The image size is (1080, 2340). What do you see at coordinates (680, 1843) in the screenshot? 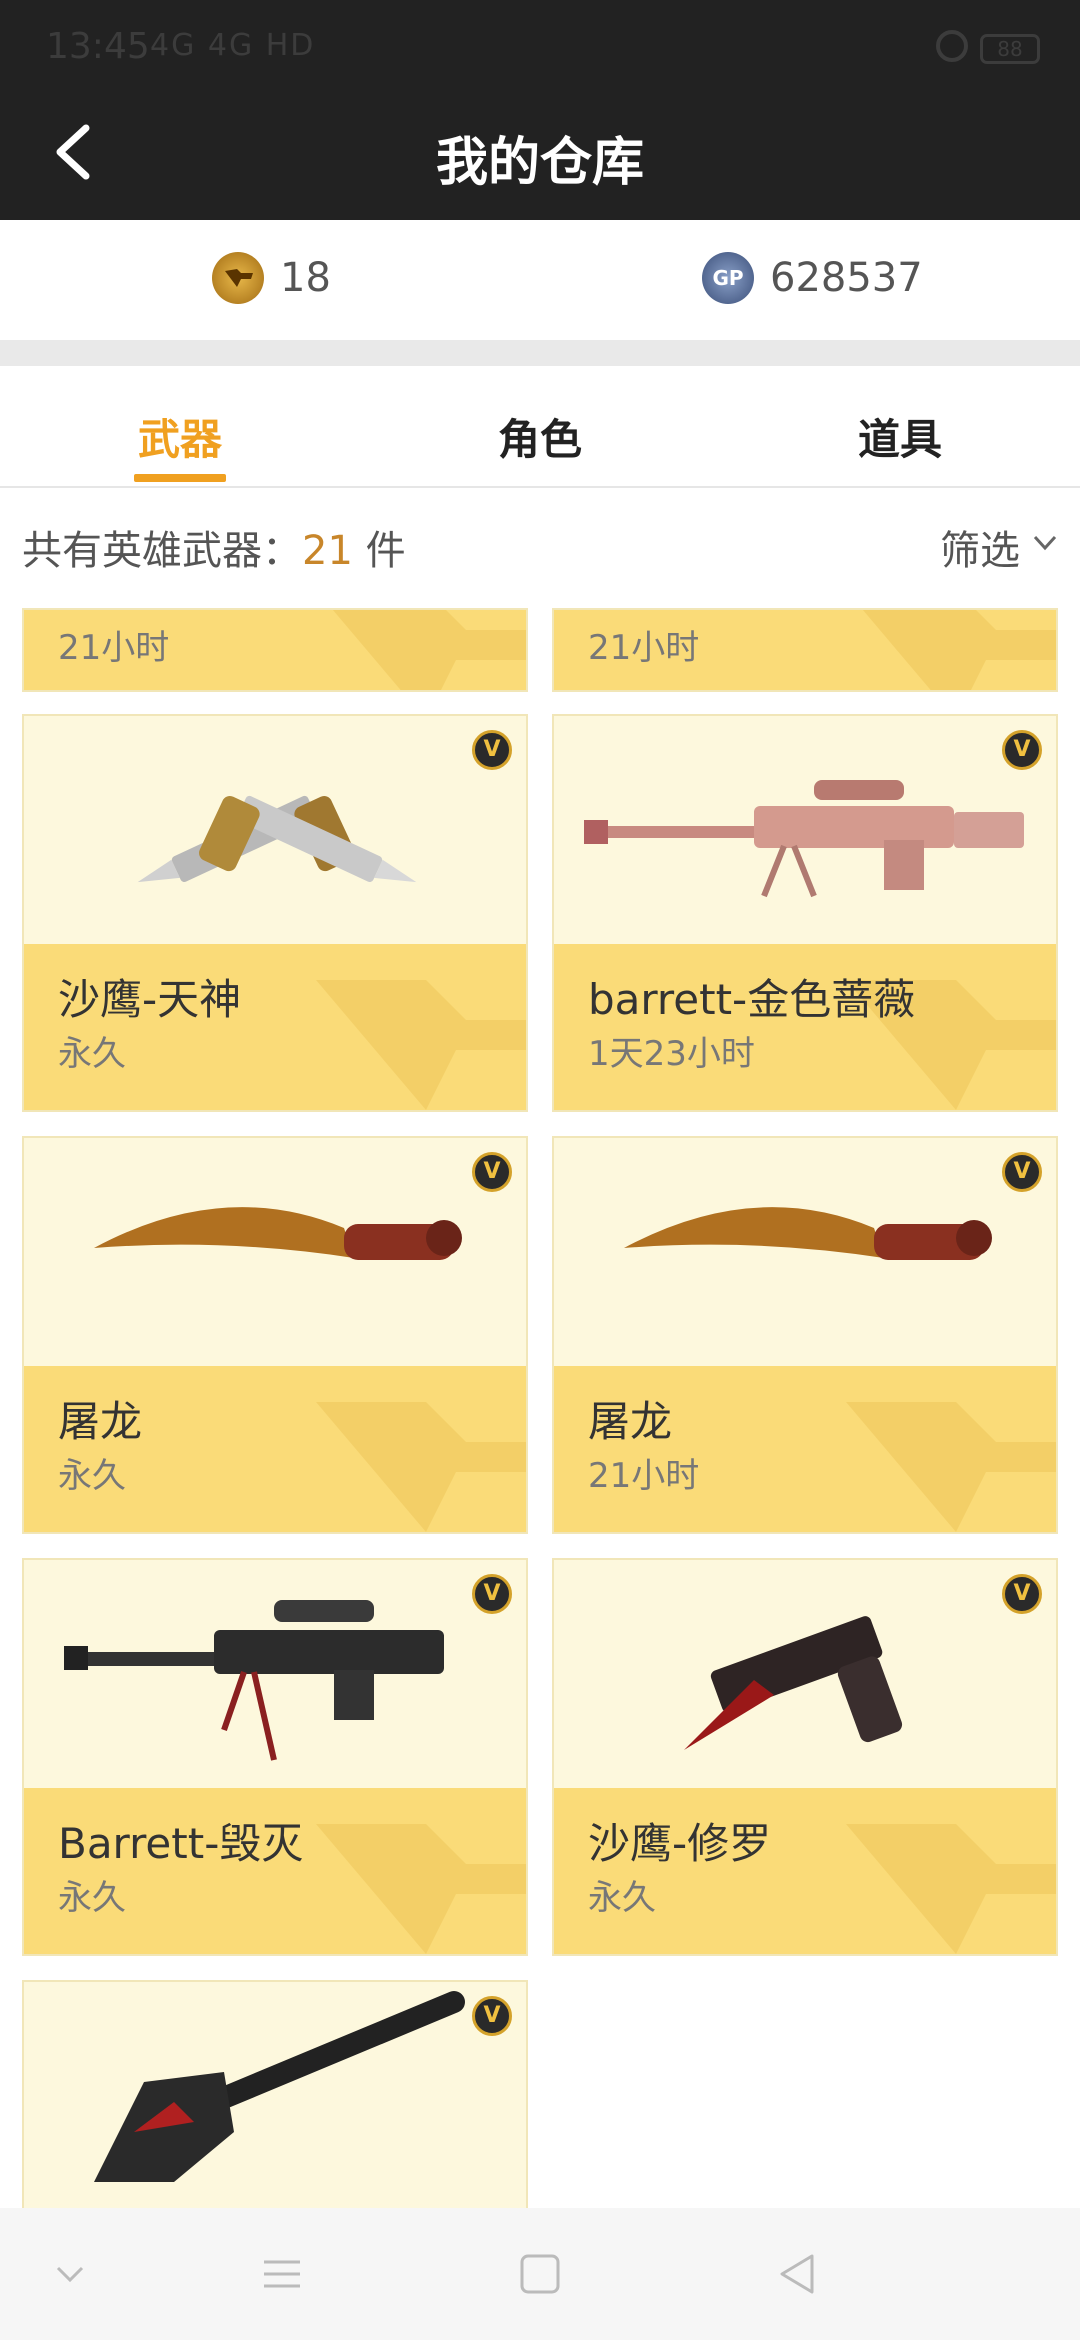
I see `item-name: 沙鹰-修罗` at bounding box center [680, 1843].